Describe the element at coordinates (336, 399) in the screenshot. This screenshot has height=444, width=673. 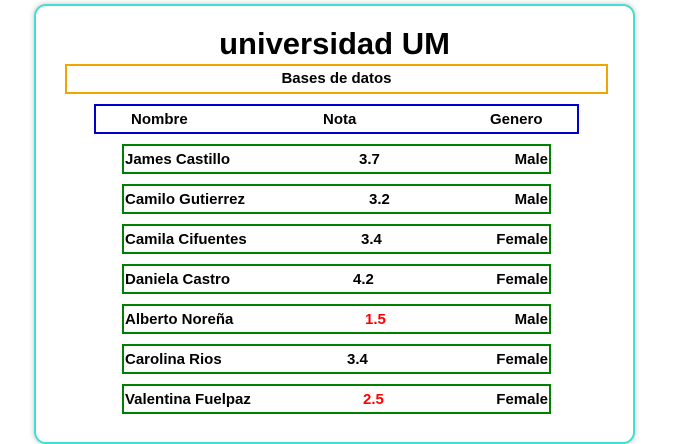
I see `student-row: Valentina Fuelpaz 2.5 Female` at that location.